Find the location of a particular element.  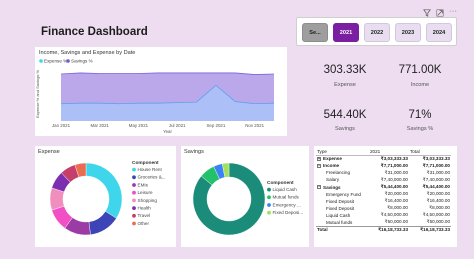

slicer-option-2024: 2024 is located at coordinates (439, 32).